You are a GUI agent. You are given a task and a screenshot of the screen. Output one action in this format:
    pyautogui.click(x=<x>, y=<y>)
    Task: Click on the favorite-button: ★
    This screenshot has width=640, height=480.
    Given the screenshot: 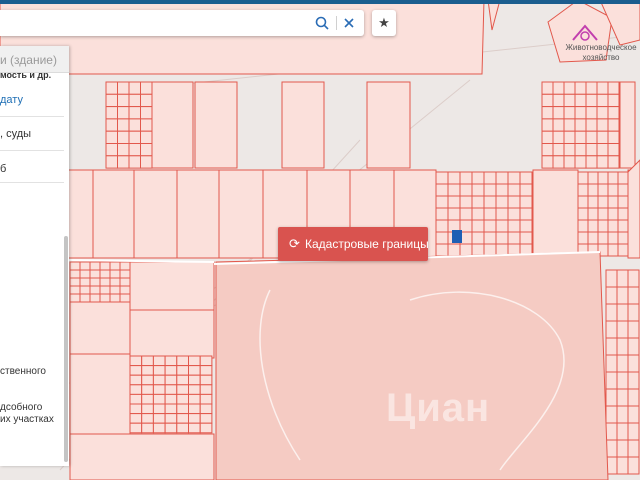 What is the action you would take?
    pyautogui.click(x=384, y=23)
    